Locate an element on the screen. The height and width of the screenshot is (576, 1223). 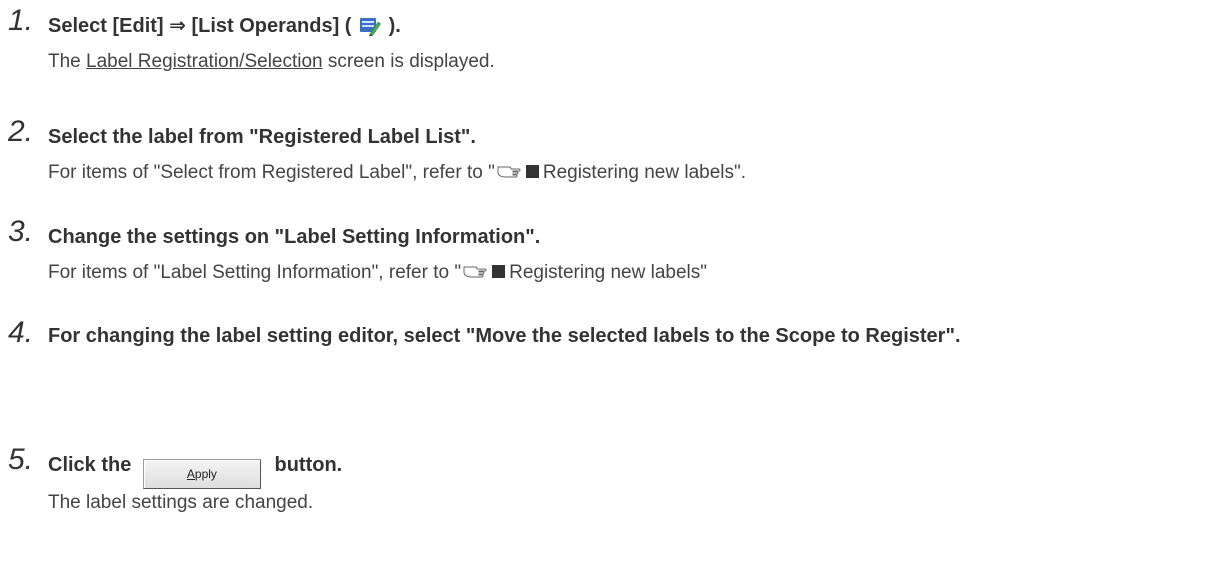
step-number: 1. is located at coordinates (21, 20).